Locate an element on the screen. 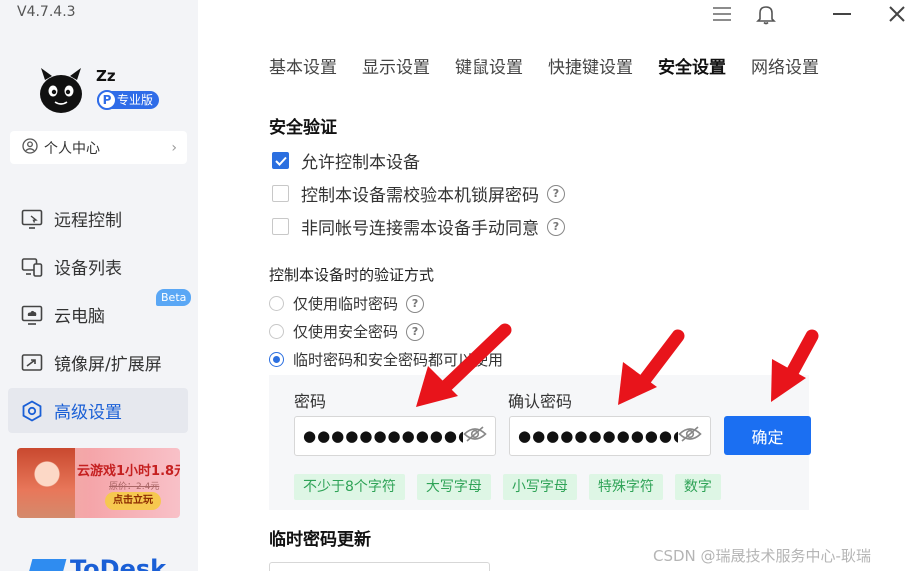  chevron-right-icon: › is located at coordinates (174, 147).